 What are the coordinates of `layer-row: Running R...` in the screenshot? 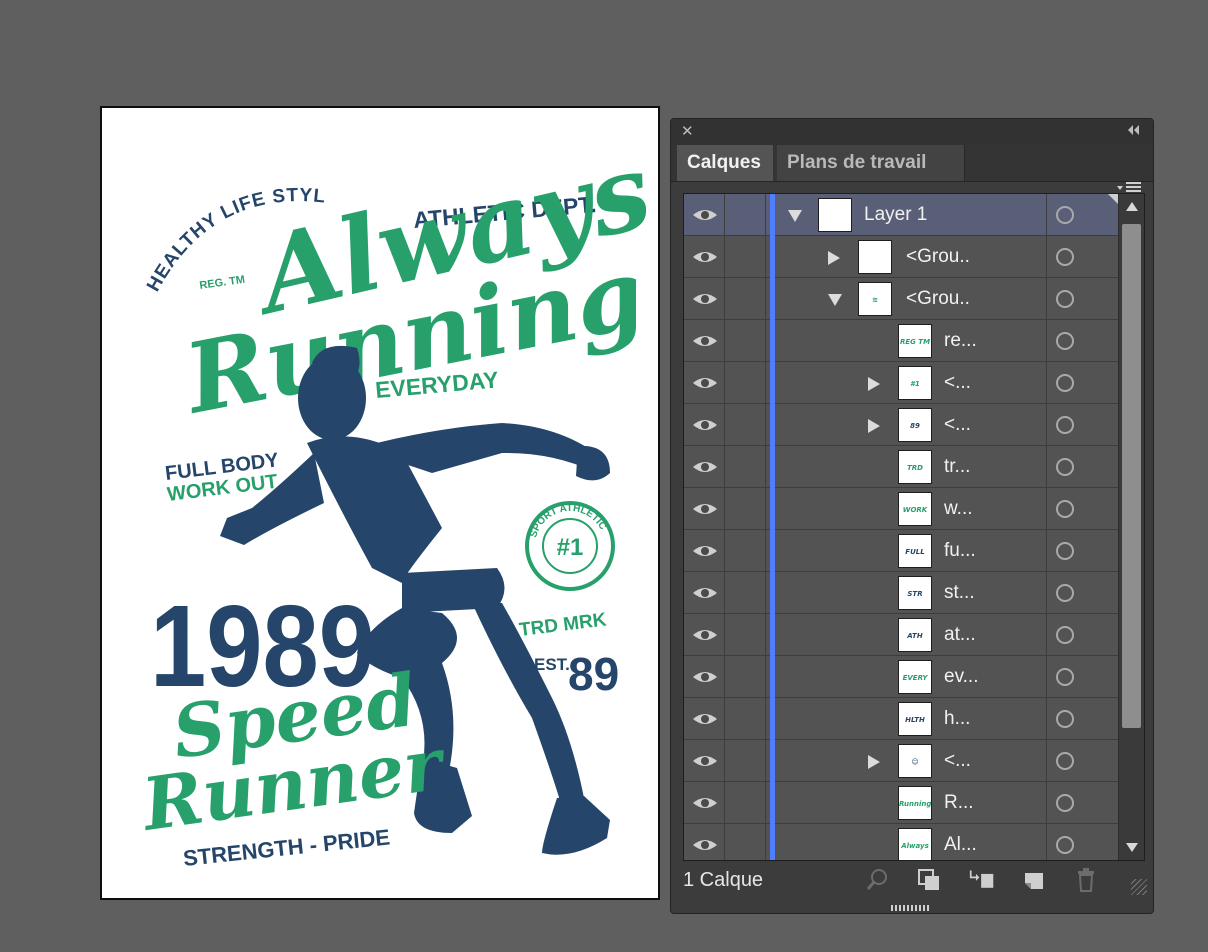 It's located at (901, 803).